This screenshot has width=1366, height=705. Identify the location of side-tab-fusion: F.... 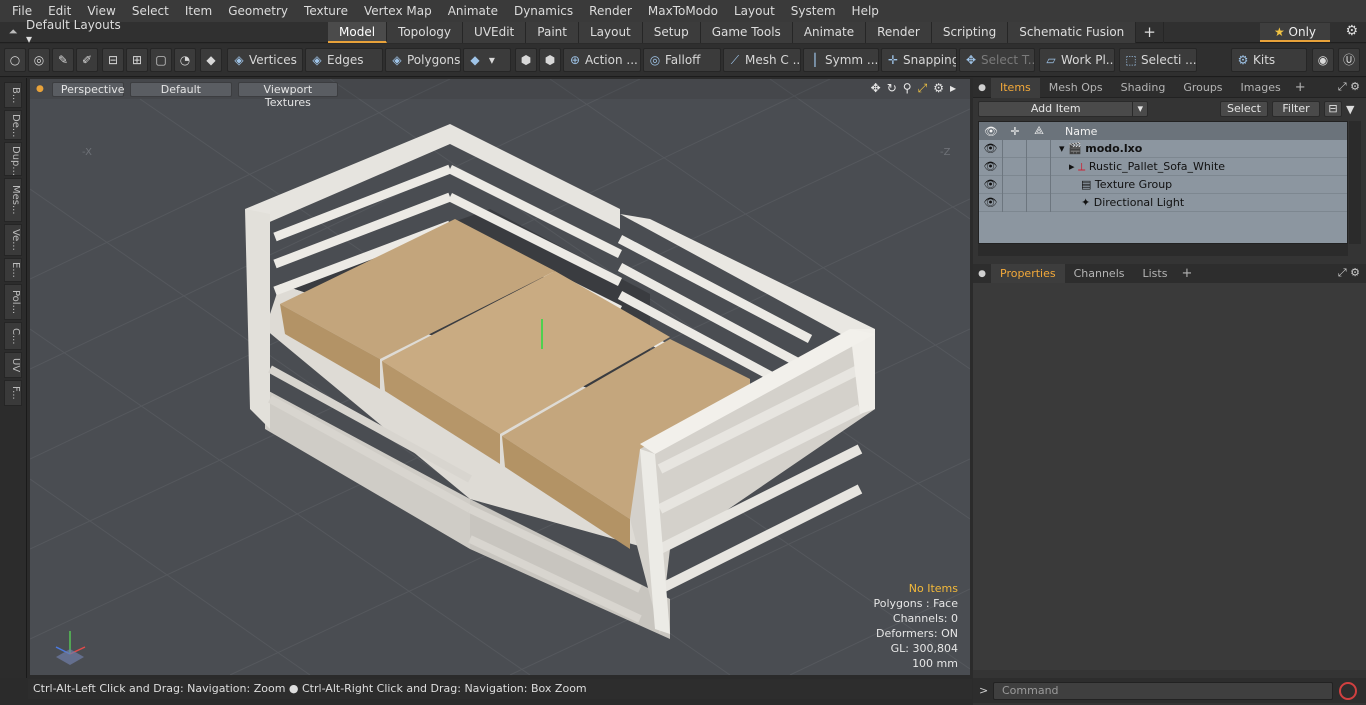
(13, 393).